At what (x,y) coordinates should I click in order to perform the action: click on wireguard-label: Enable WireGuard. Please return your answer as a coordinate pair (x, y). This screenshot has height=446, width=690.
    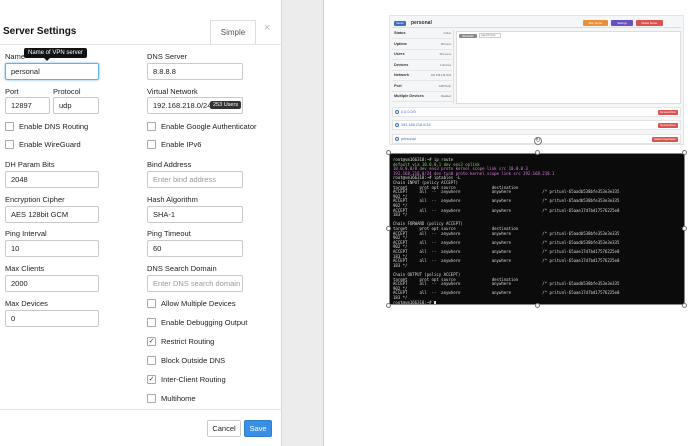
    Looking at the image, I should click on (50, 144).